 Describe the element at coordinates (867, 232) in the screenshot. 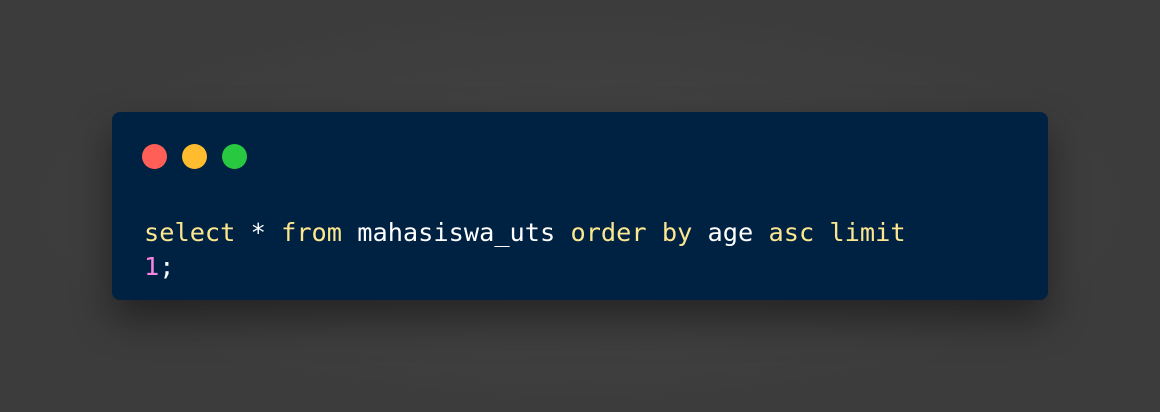

I see `keyword-limit: limit` at that location.